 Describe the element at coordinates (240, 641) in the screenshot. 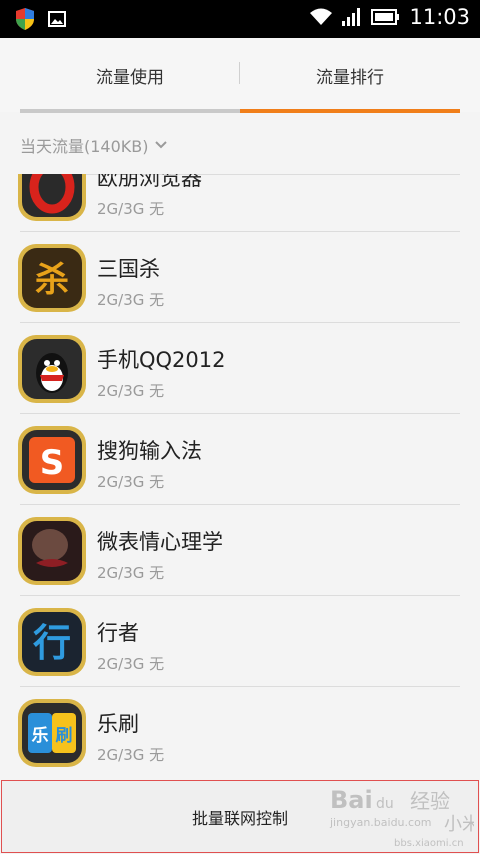

I see `list-item: 行 行者 2G/3G 无` at that location.